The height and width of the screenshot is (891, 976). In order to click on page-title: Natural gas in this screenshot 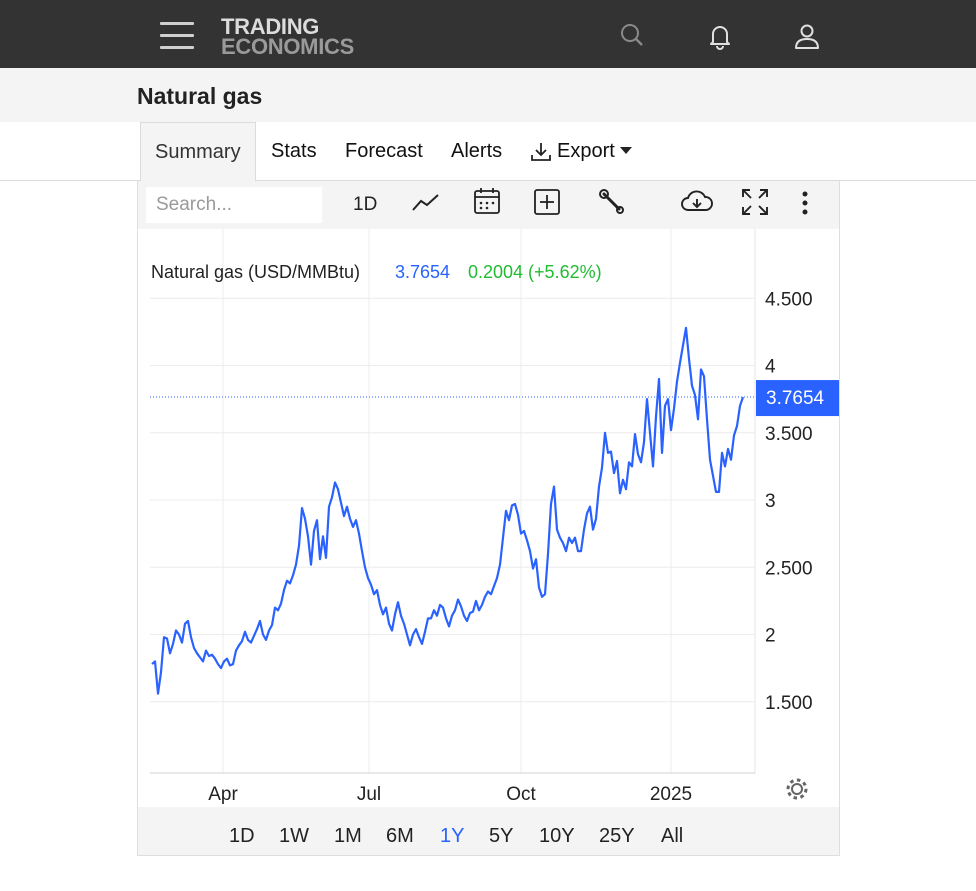, I will do `click(200, 96)`.